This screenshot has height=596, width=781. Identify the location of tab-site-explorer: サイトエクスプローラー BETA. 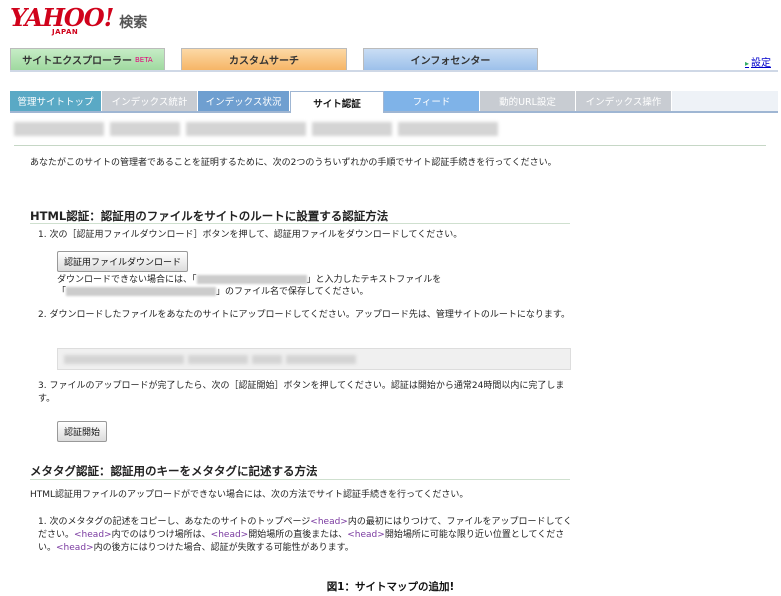
(87, 59).